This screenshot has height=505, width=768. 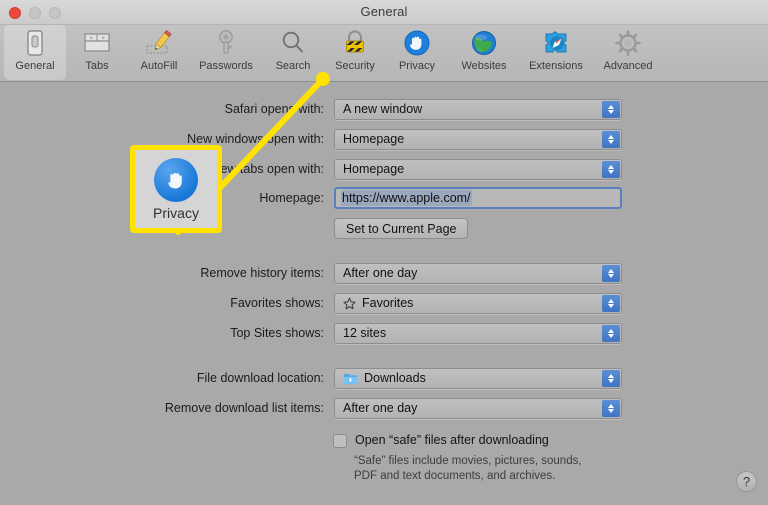 What do you see at coordinates (176, 212) in the screenshot?
I see `privacy-callout-label: Privacy` at bounding box center [176, 212].